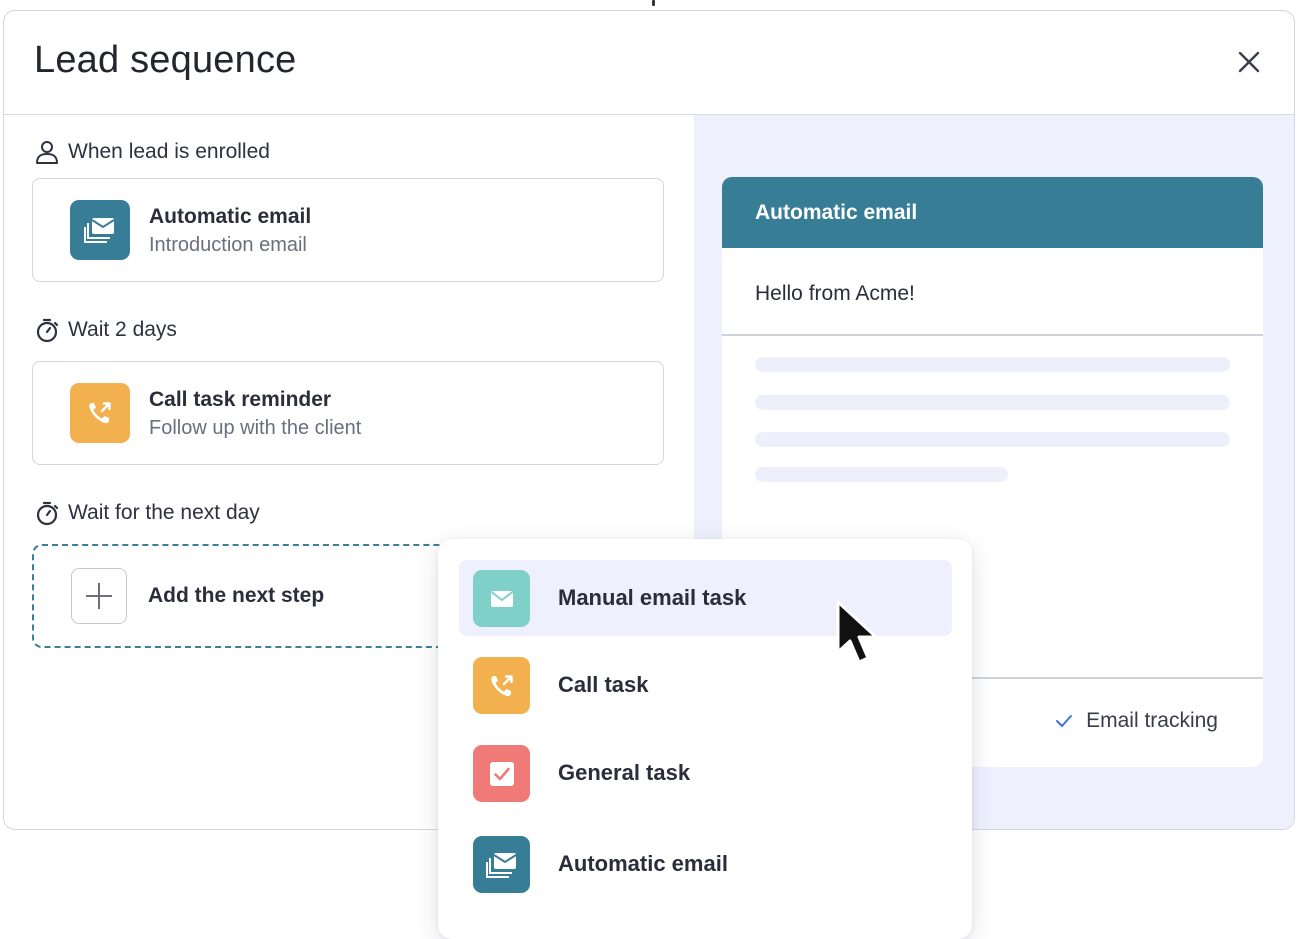  Describe the element at coordinates (501, 598) in the screenshot. I see `mail-icon` at that location.